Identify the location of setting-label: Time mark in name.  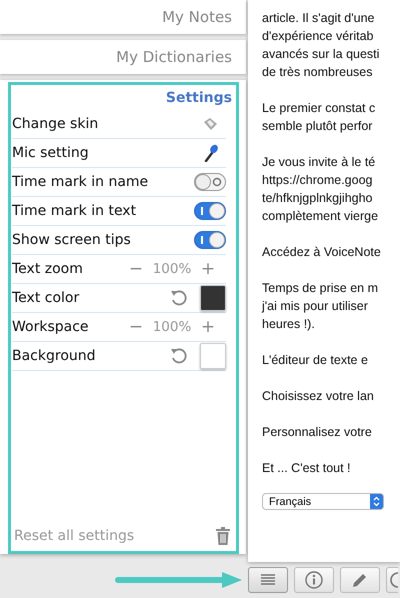
(80, 182).